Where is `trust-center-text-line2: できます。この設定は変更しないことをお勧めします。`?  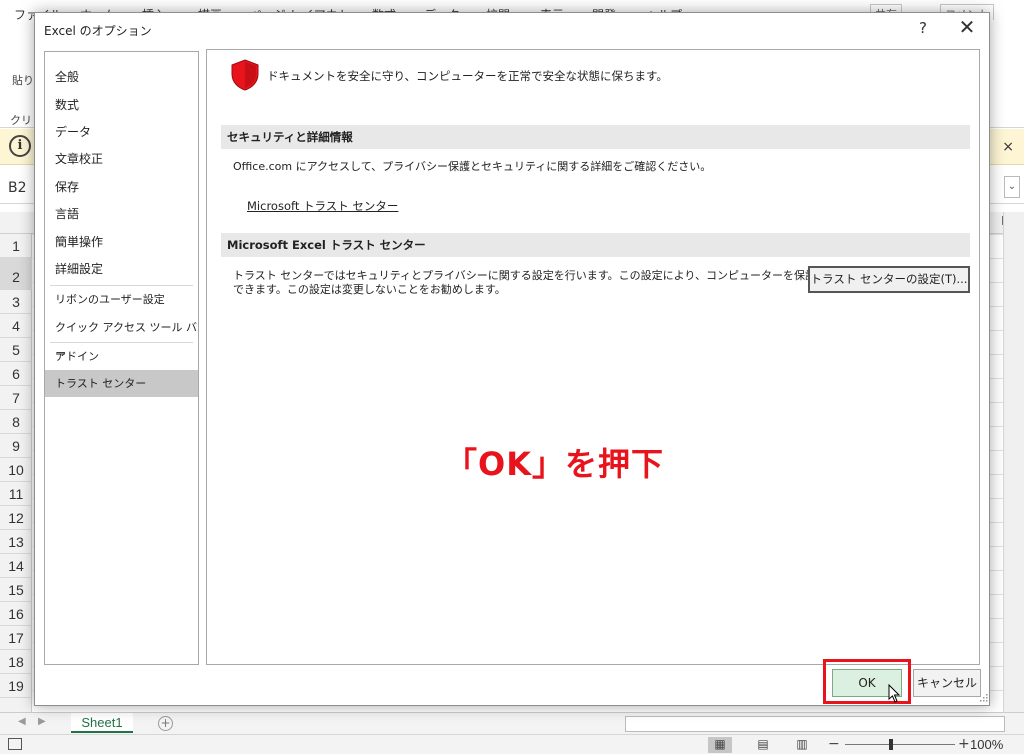
trust-center-text-line2: できます。この設定は変更しないことをお勧めします。 is located at coordinates (369, 289).